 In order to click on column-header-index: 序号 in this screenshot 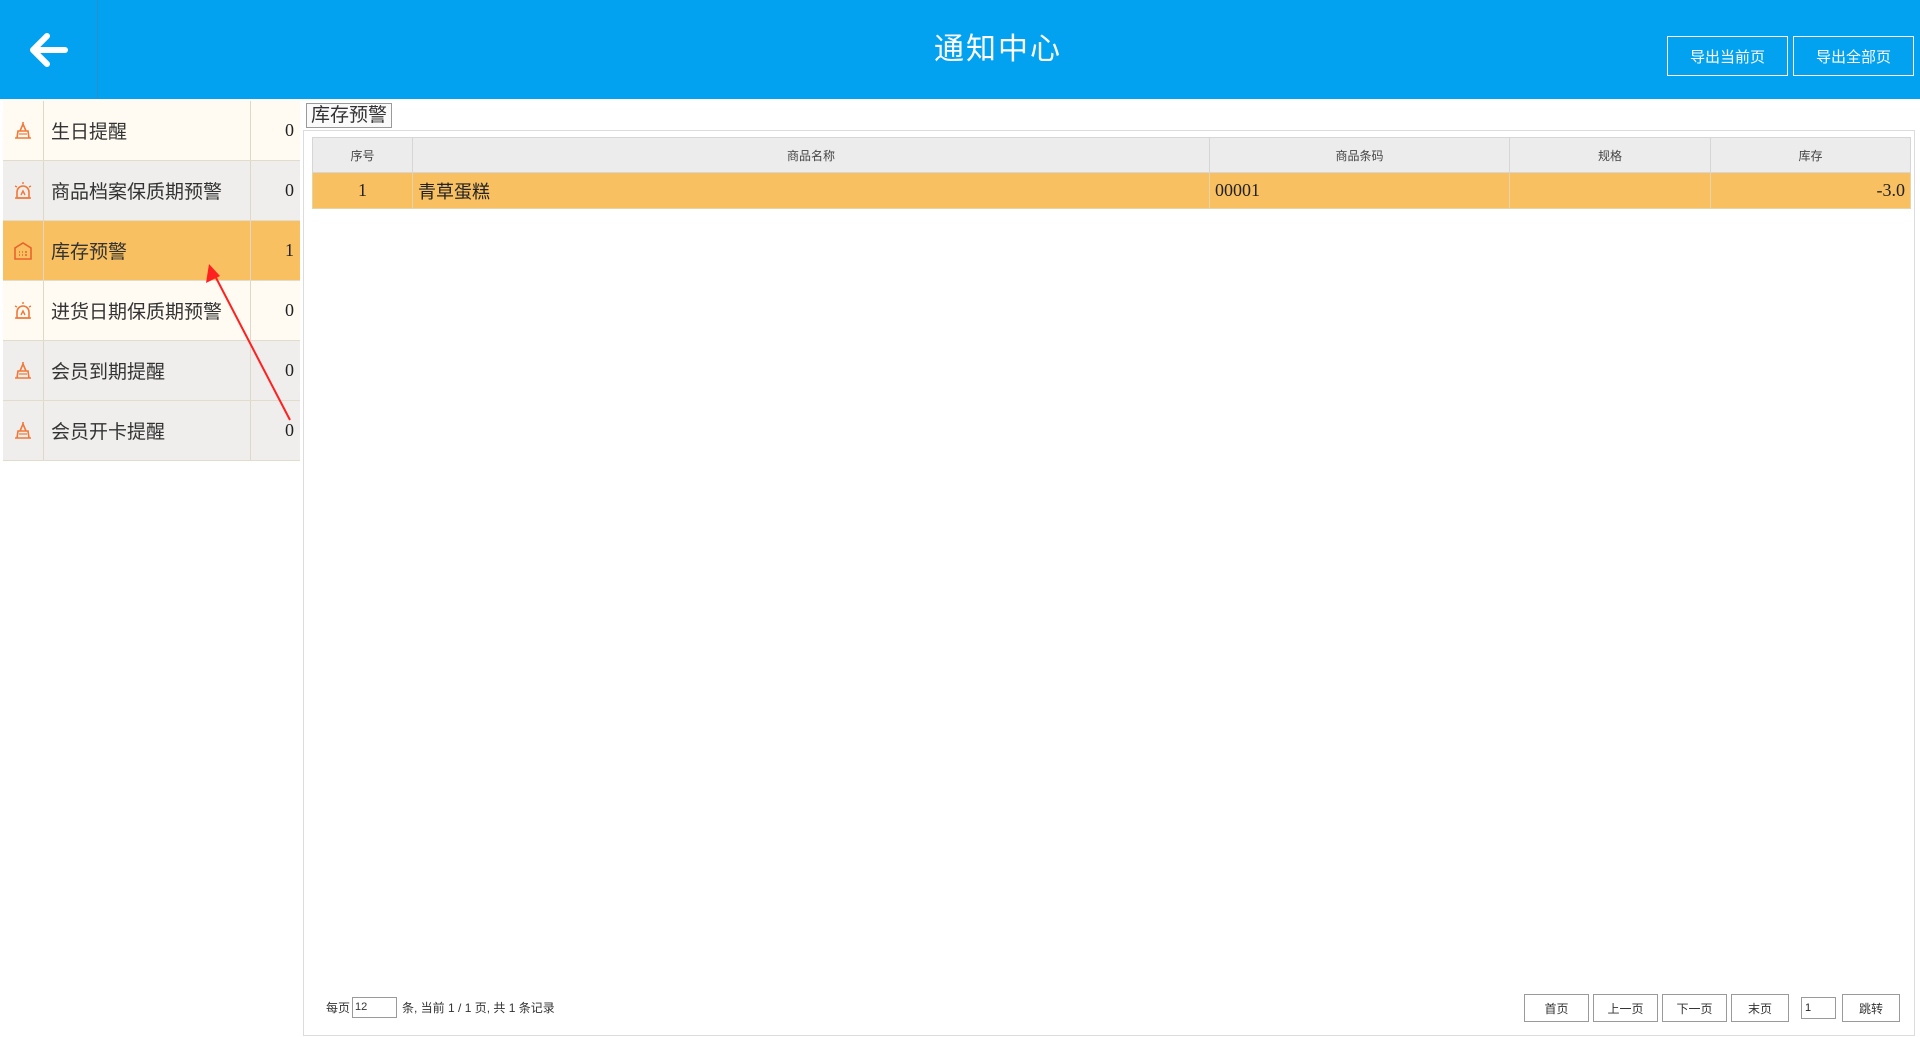, I will do `click(362, 155)`.